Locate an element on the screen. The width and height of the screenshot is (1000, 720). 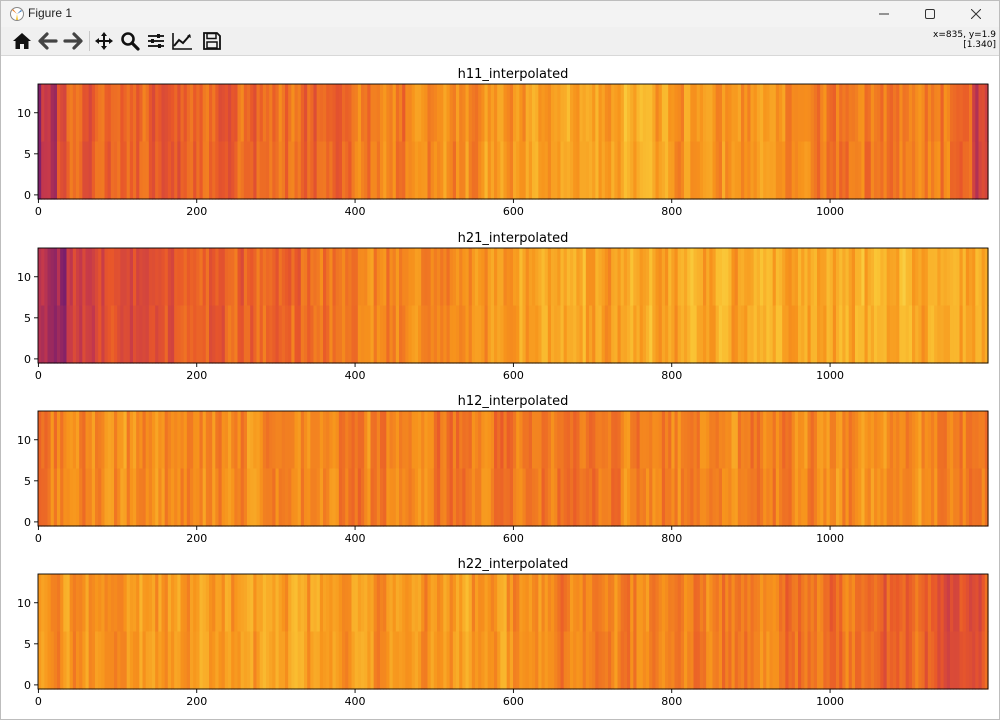
home-icon is located at coordinates (22, 41).